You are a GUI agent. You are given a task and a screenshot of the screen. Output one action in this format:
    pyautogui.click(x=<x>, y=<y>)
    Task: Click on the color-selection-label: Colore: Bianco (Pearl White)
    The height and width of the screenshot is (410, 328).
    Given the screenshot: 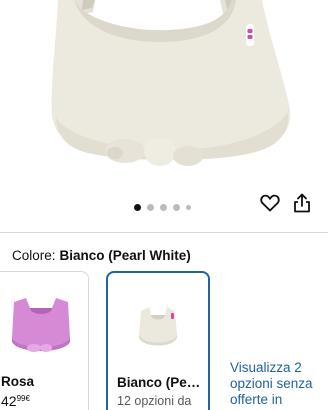 What is the action you would take?
    pyautogui.click(x=101, y=255)
    